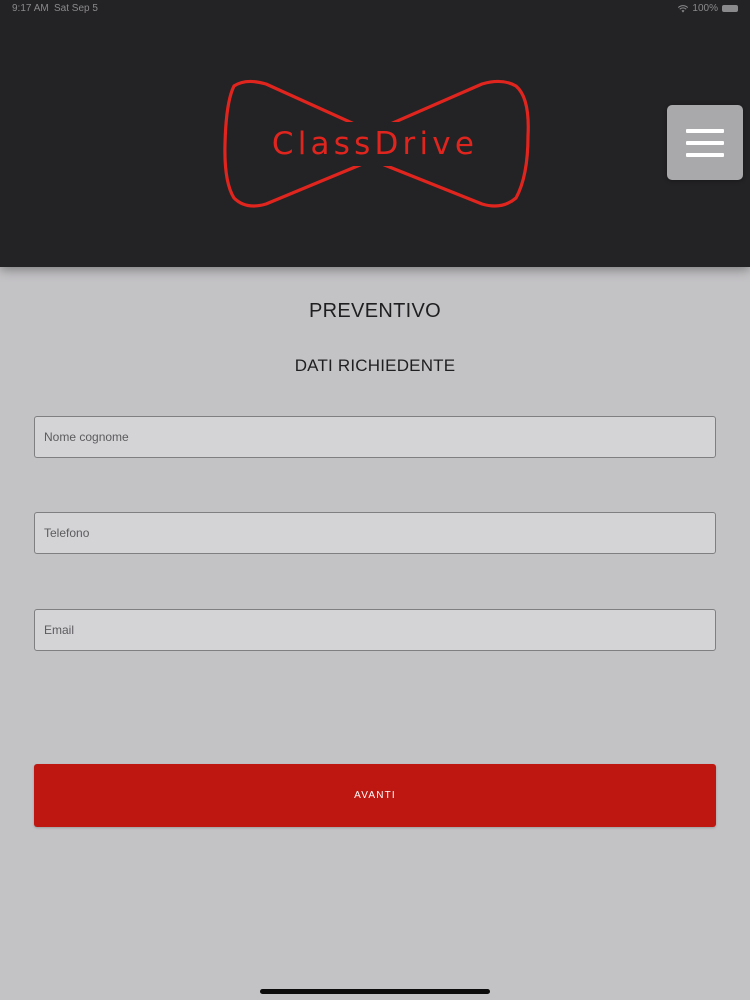 The width and height of the screenshot is (750, 1000). I want to click on name-field, so click(375, 437).